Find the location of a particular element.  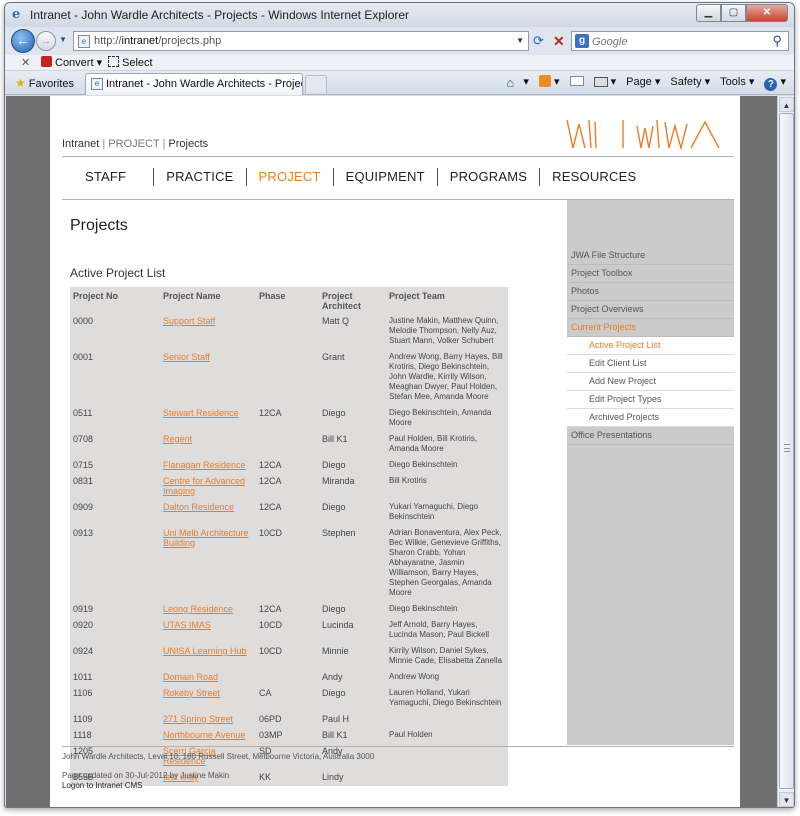

sidebar-item-office-presentations: Office Presentations is located at coordinates (650, 436).